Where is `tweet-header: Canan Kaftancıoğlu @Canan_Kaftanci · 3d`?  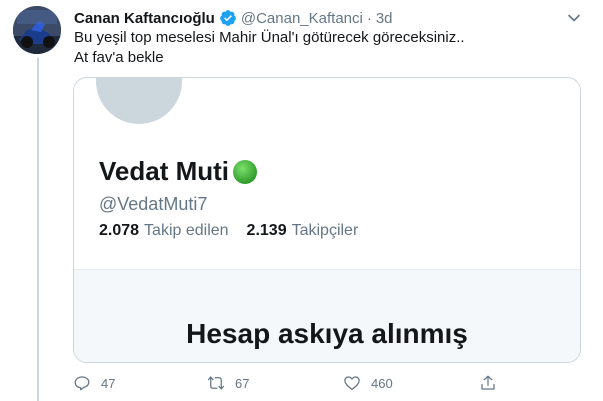
tweet-header: Canan Kaftancıoğlu @Canan_Kaftanci · 3d is located at coordinates (233, 18).